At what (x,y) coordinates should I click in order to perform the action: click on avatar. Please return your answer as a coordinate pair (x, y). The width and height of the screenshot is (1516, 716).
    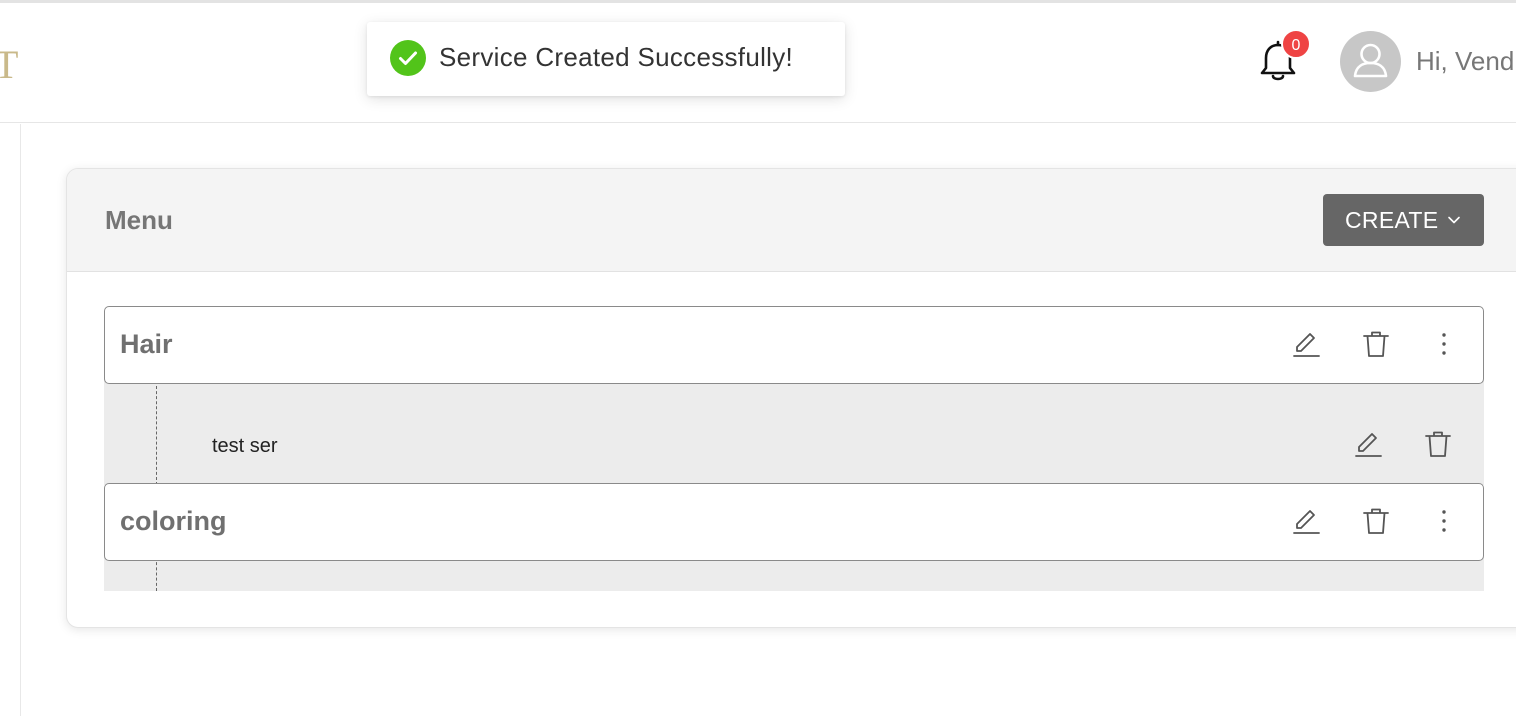
    Looking at the image, I should click on (1370, 61).